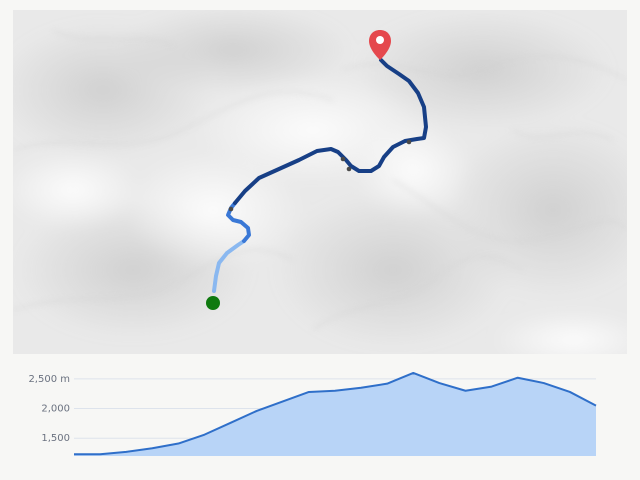  I want to click on elevation-y-ticks: 2,500 m 2,000 1,500, so click(49, 409).